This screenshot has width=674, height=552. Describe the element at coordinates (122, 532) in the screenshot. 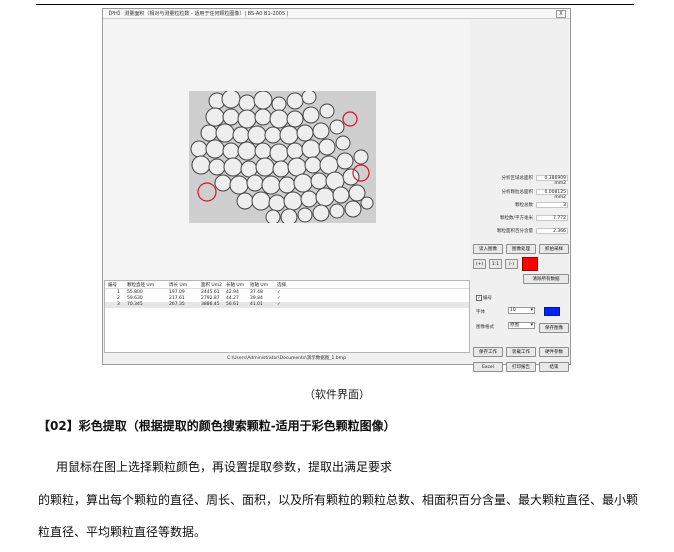

I see `paragraph-line: 粒直径、平均颗粒直径等数据。` at that location.